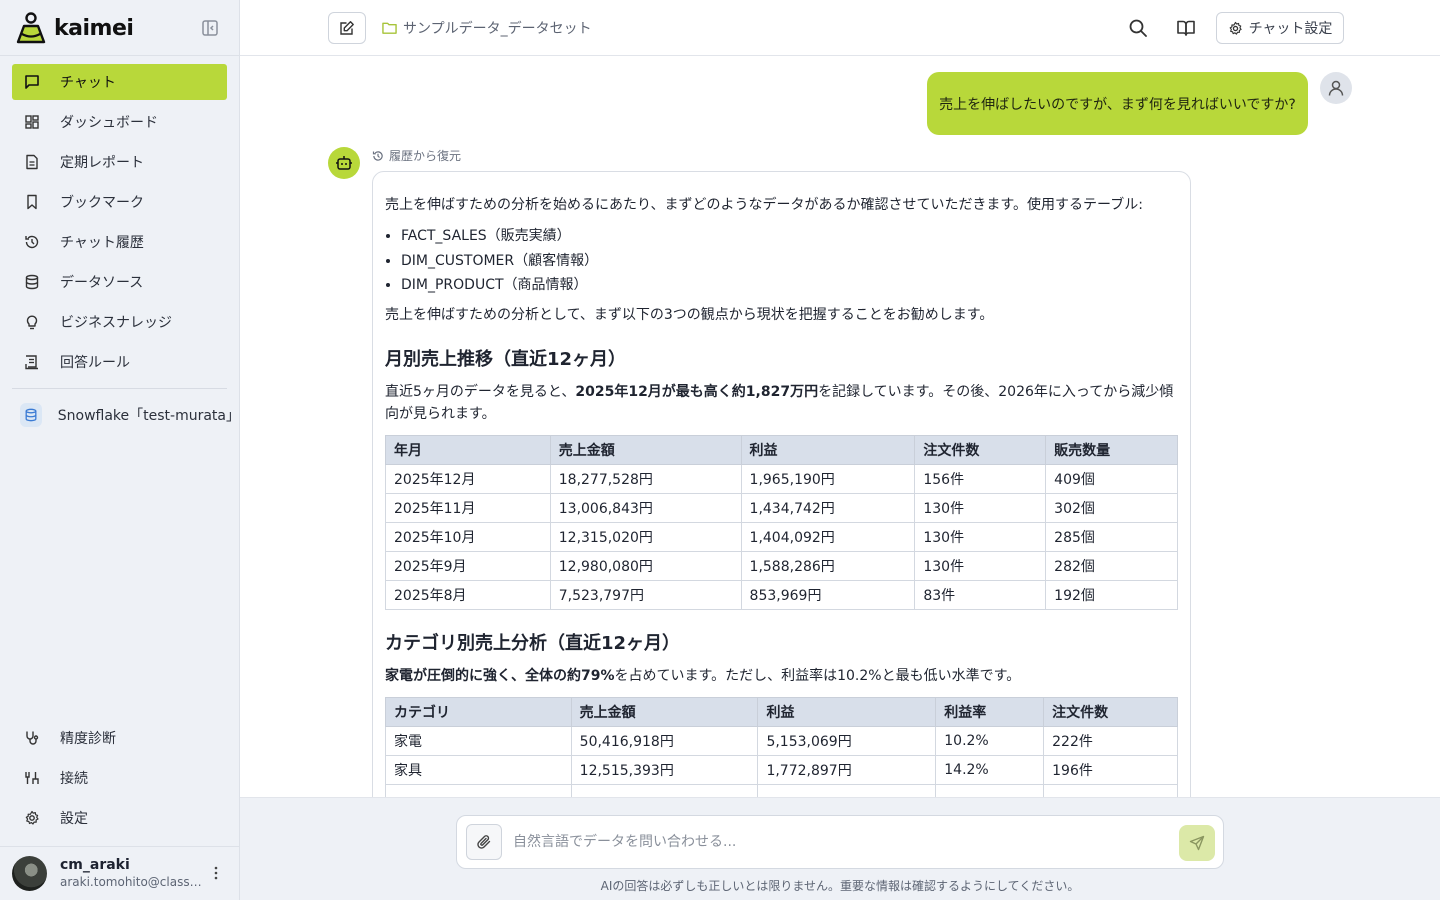 This screenshot has height=900, width=1440. I want to click on sidebar-item-label: データソース, so click(102, 283).